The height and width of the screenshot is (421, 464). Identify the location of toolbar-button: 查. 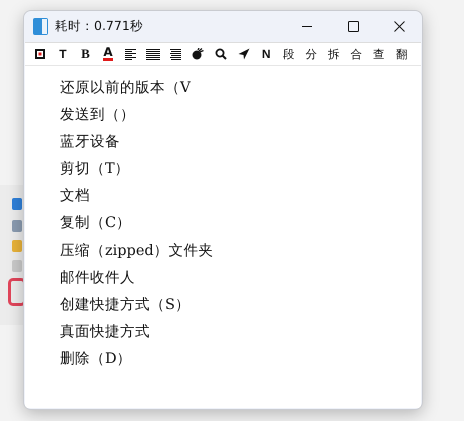
(379, 54).